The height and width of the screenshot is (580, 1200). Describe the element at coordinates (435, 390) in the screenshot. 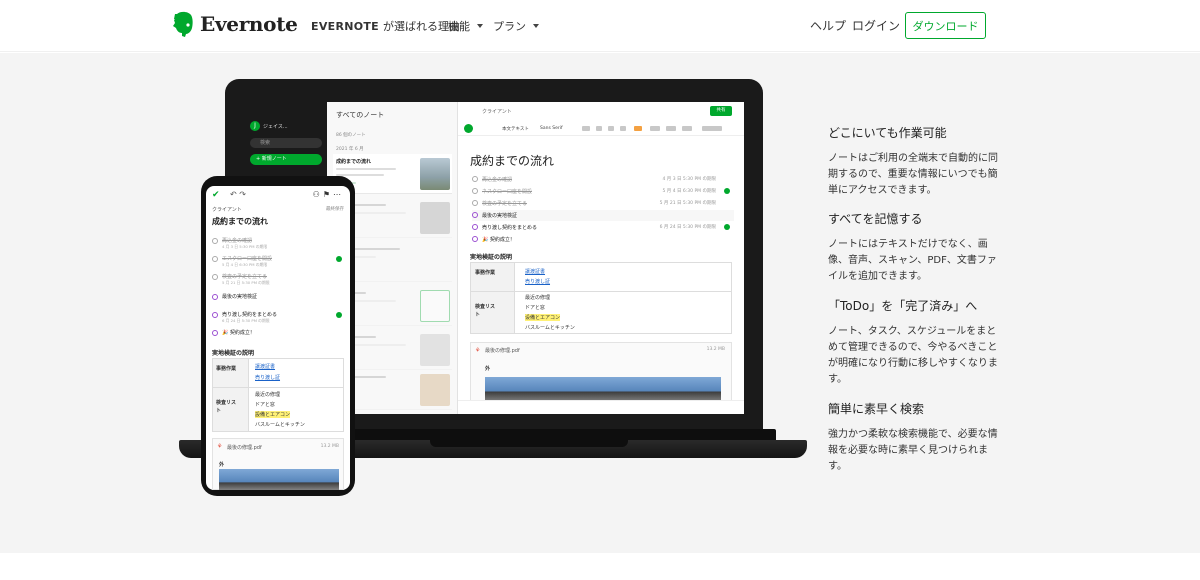

I see `dog-thumbnail` at that location.